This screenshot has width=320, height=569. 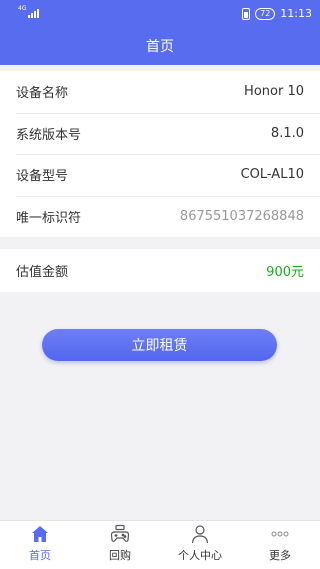 What do you see at coordinates (22, 8) in the screenshot?
I see `network-type: 4G` at bounding box center [22, 8].